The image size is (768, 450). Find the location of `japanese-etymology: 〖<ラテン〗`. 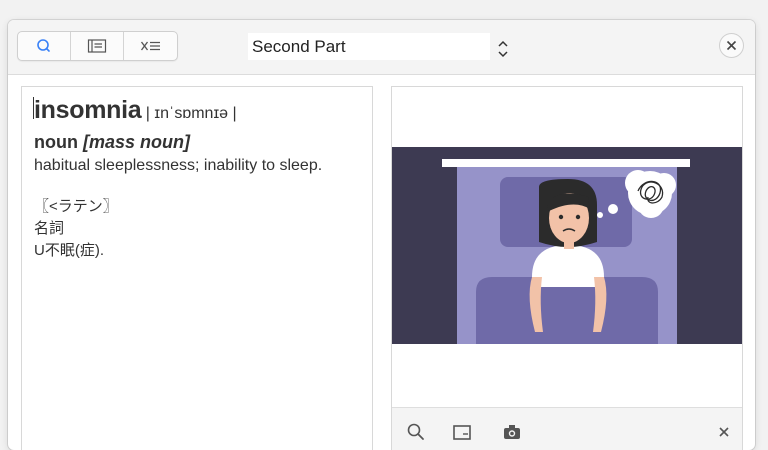

japanese-etymology: 〖<ラテン〗 is located at coordinates (76, 206).